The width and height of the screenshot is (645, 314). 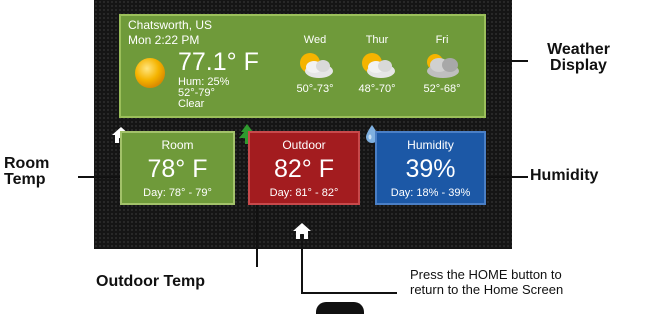 What do you see at coordinates (486, 274) in the screenshot?
I see `home-callout-line1: Press the HOME button to` at bounding box center [486, 274].